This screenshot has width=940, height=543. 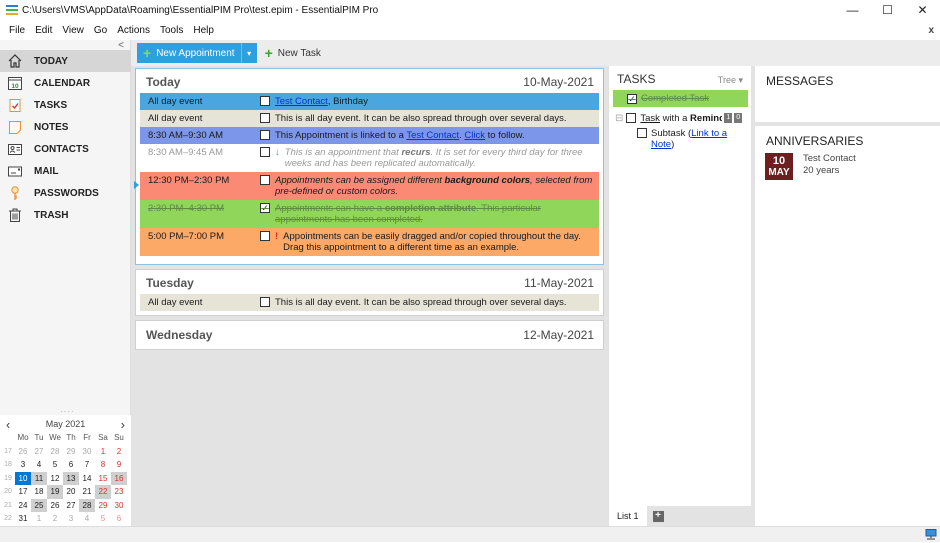 I want to click on task-item: ⊟ Task with a Remind 1 0, so click(x=680, y=118).